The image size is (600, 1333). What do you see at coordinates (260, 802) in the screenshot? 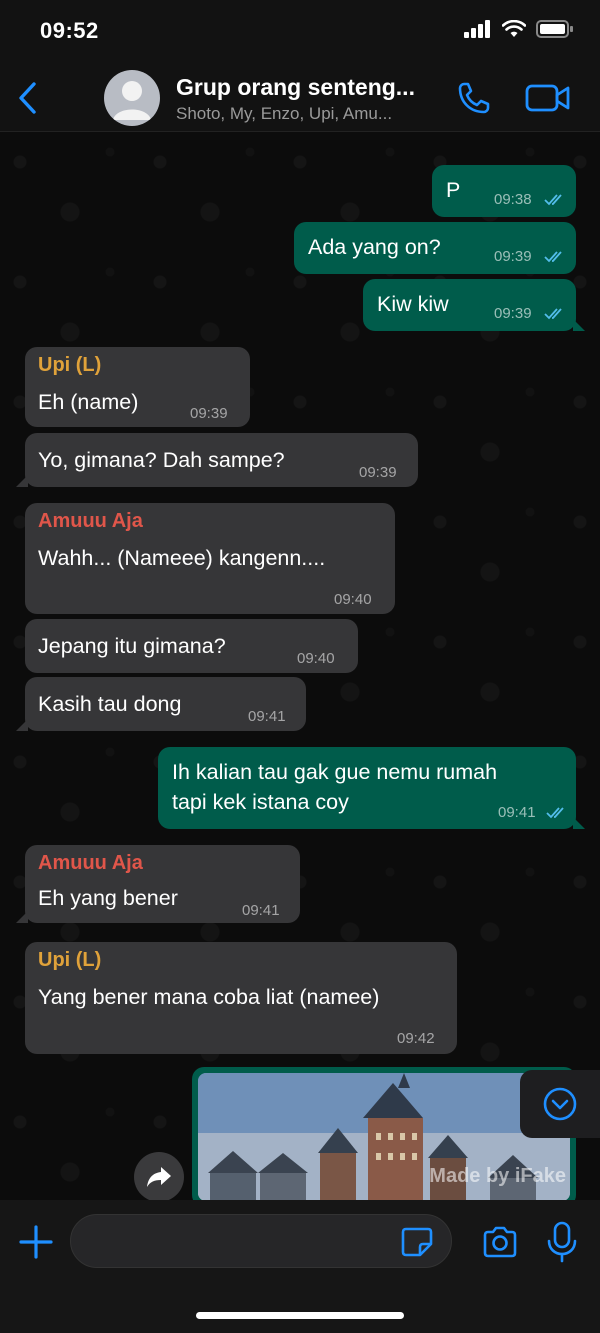
I see `message-text-line2: tapi kek istana coy` at bounding box center [260, 802].